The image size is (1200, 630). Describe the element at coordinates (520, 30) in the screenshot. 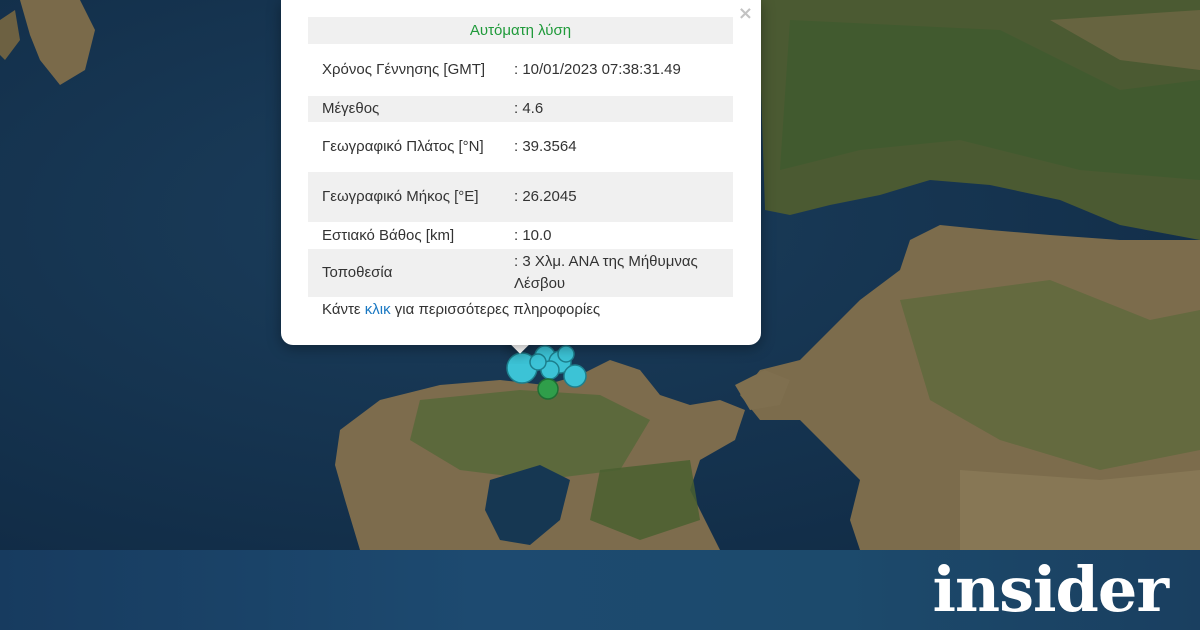

I see `popup-header: Αυτόματη λύση` at that location.